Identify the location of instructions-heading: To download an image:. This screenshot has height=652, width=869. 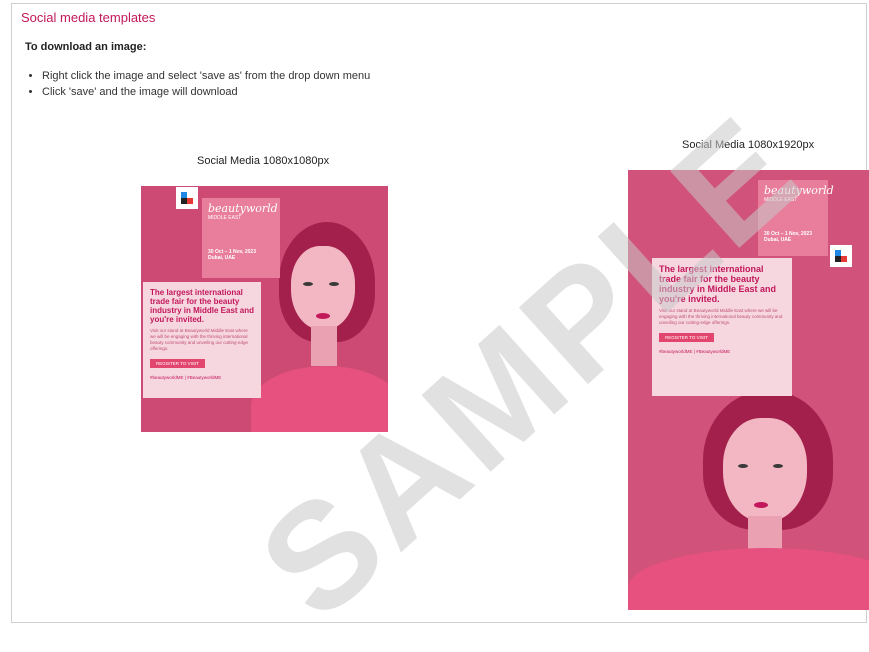
(86, 47).